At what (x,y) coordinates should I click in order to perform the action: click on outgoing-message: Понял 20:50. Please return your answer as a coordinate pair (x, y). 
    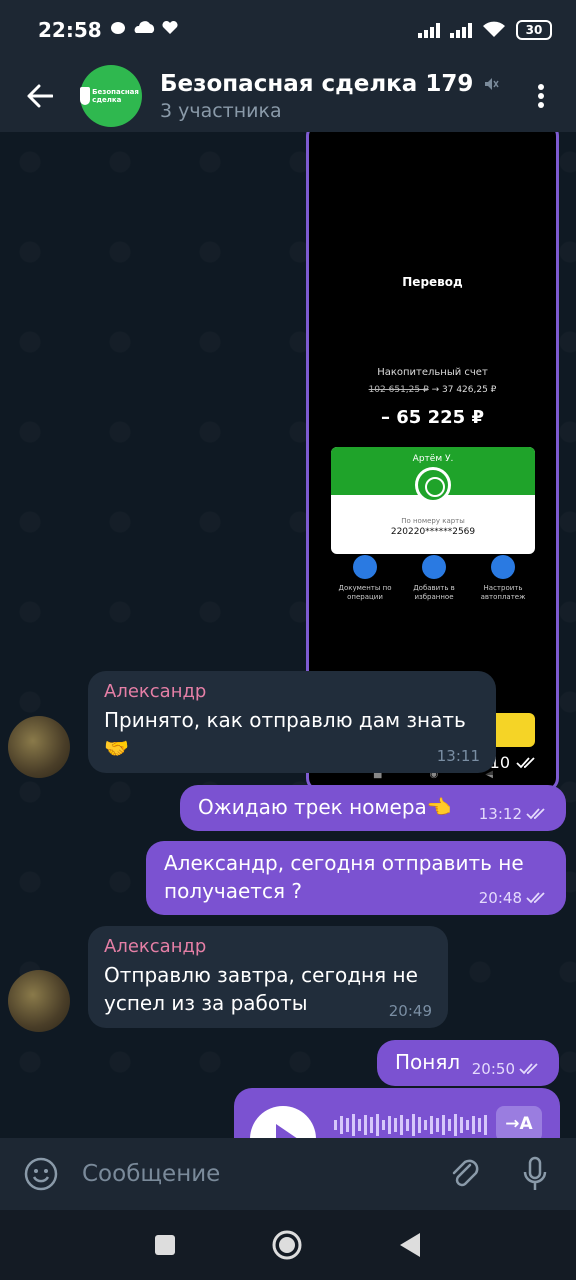
    Looking at the image, I should click on (468, 1063).